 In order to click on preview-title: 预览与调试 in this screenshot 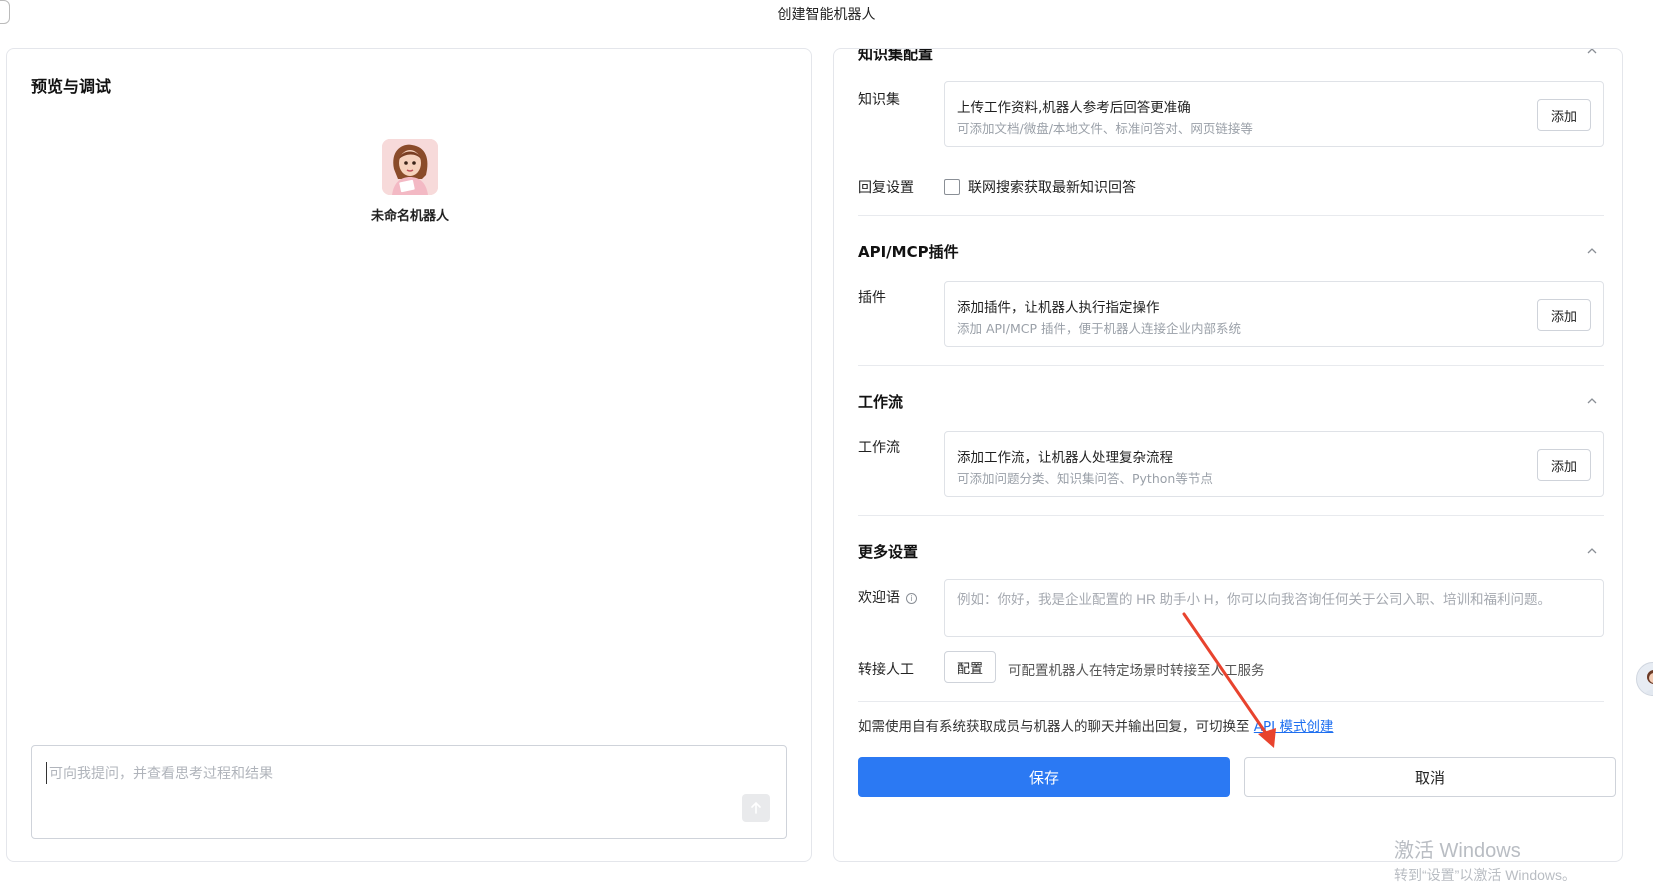, I will do `click(71, 86)`.